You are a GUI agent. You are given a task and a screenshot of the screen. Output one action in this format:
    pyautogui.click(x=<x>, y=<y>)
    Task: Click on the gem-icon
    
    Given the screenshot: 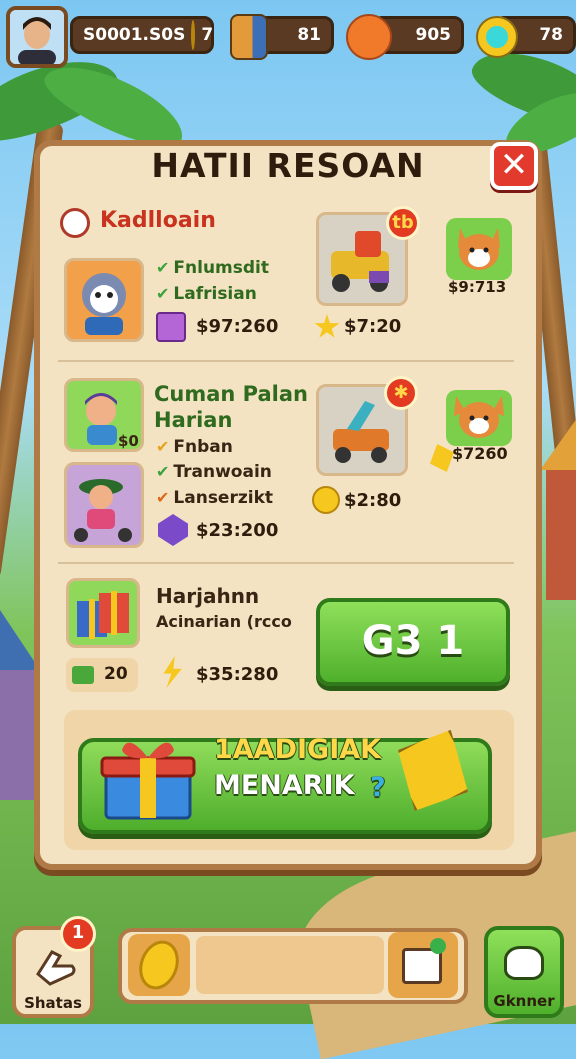 What is the action you would take?
    pyautogui.click(x=497, y=37)
    